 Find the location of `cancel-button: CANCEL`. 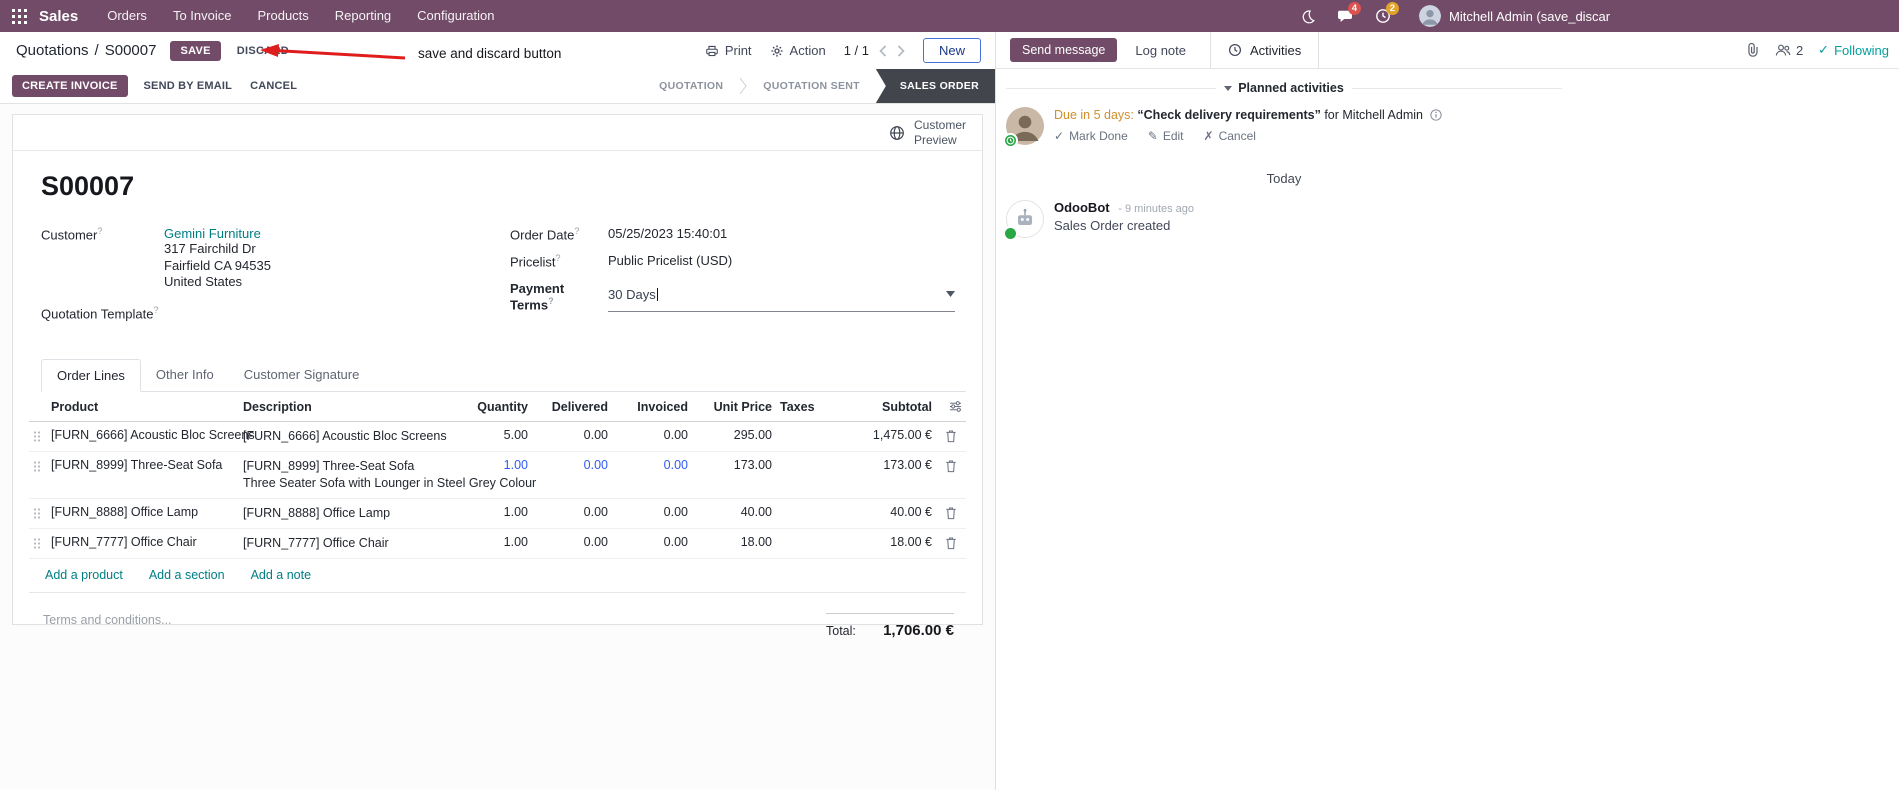

cancel-button: CANCEL is located at coordinates (273, 86).